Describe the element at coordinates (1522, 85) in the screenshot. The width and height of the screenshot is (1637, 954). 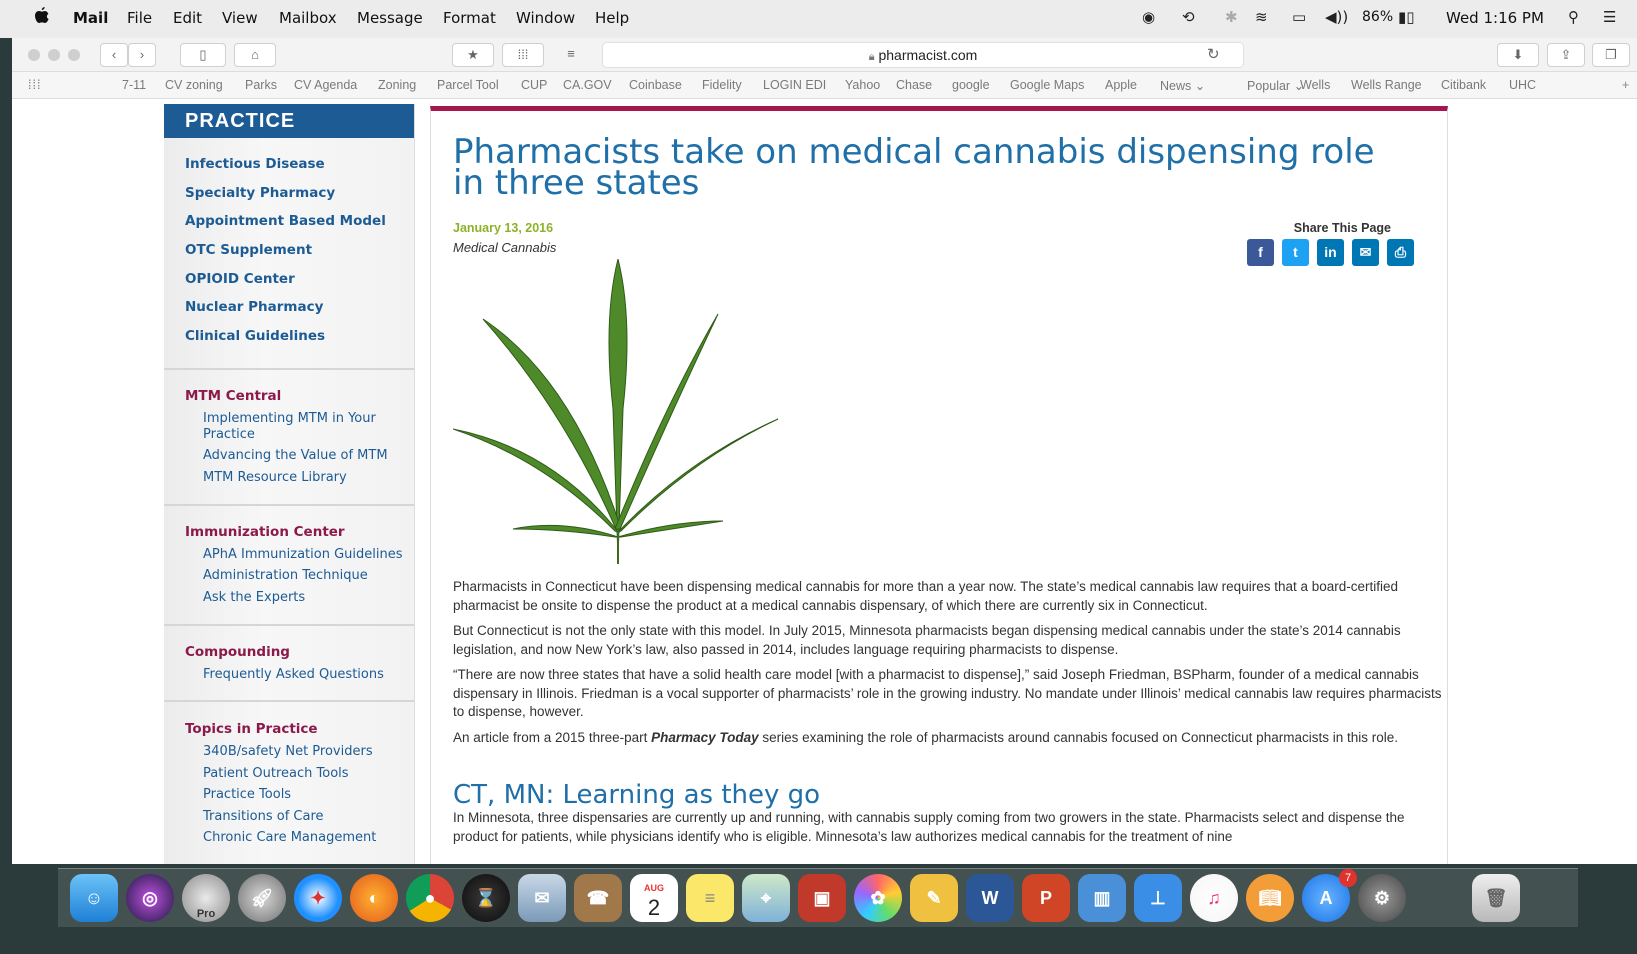
I see `favorite-link: UHC` at that location.